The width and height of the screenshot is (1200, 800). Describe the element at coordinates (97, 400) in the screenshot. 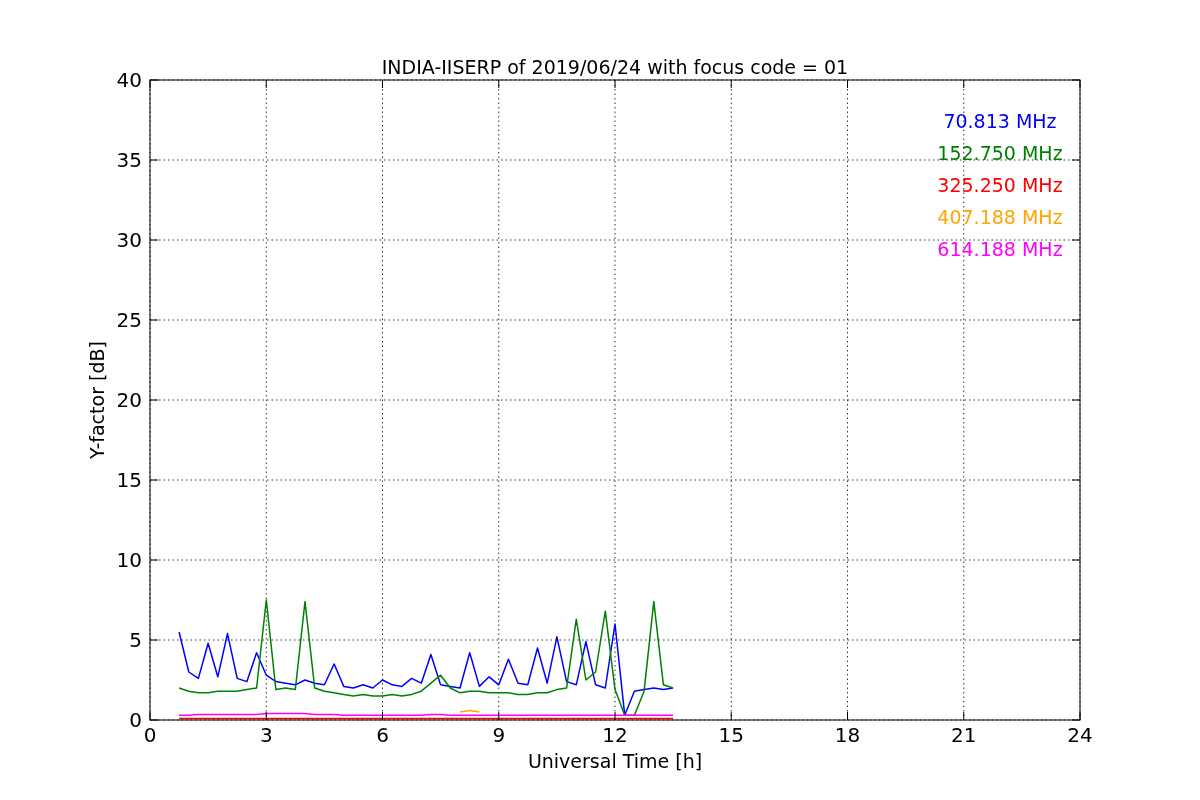

I see `y-axis-label: Y-factor [dB]` at that location.